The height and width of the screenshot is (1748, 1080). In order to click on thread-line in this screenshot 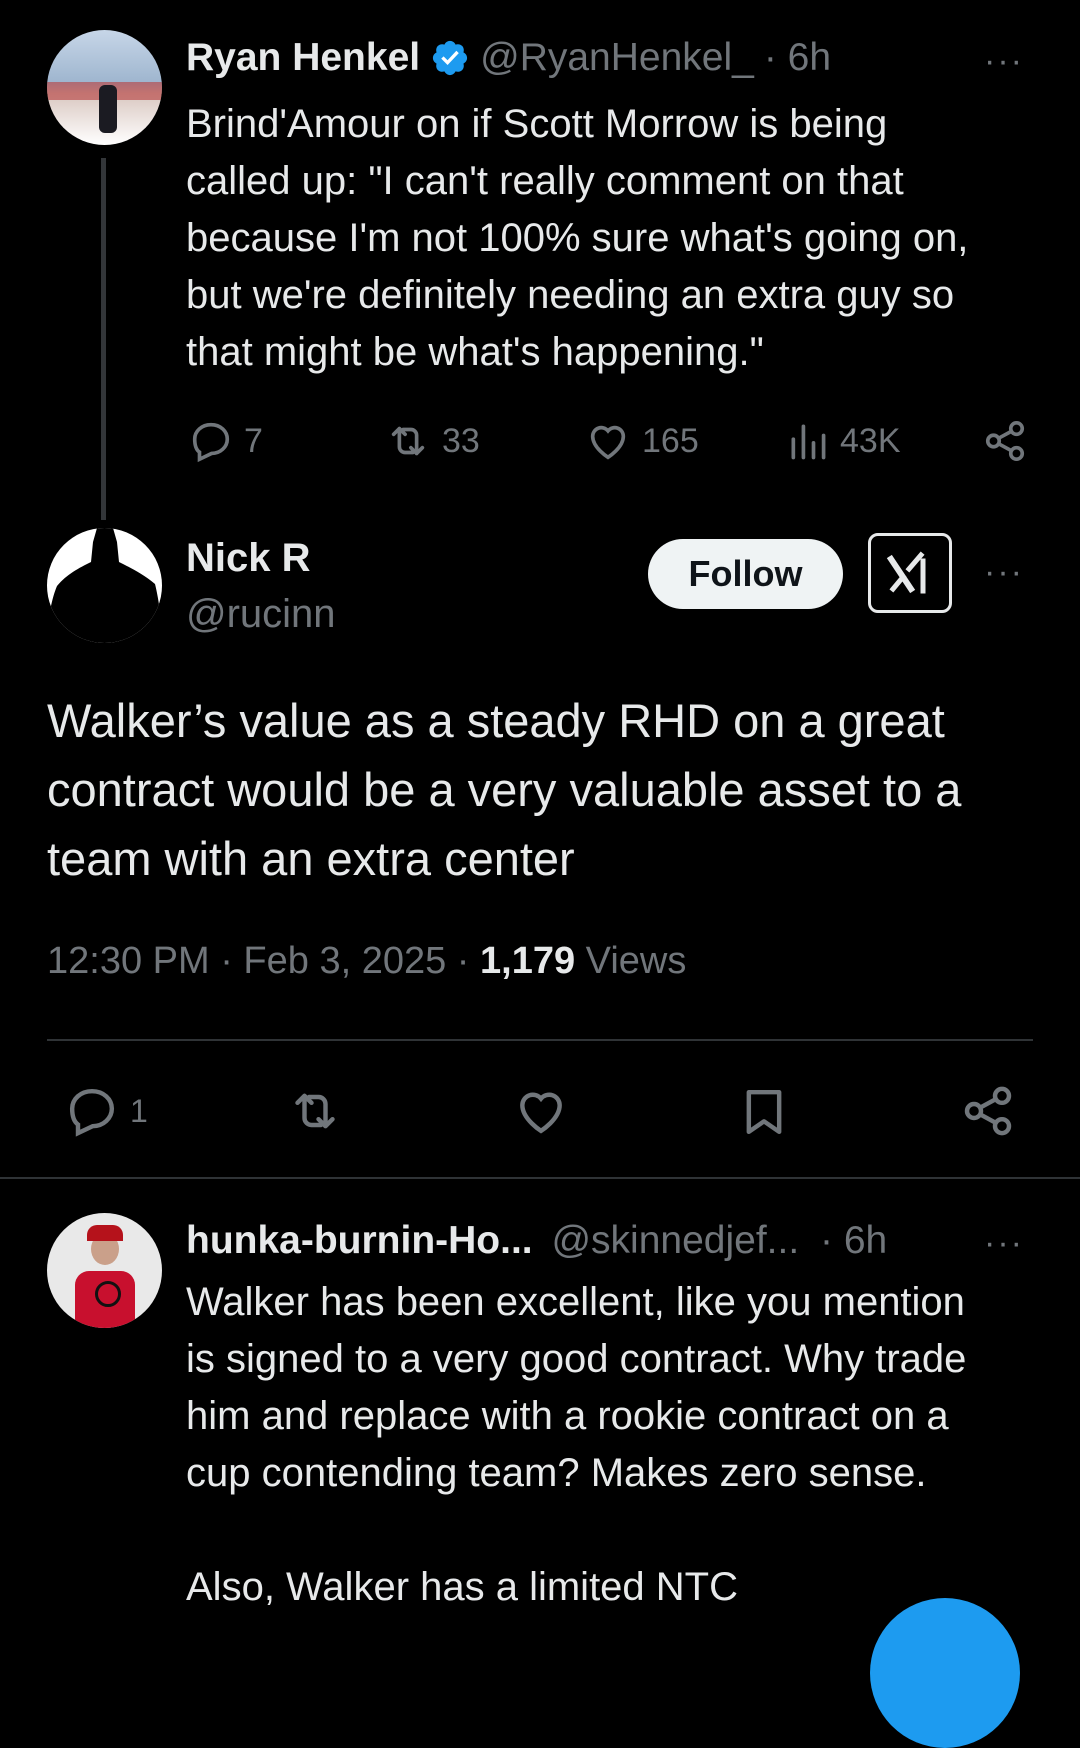, I will do `click(103, 339)`.